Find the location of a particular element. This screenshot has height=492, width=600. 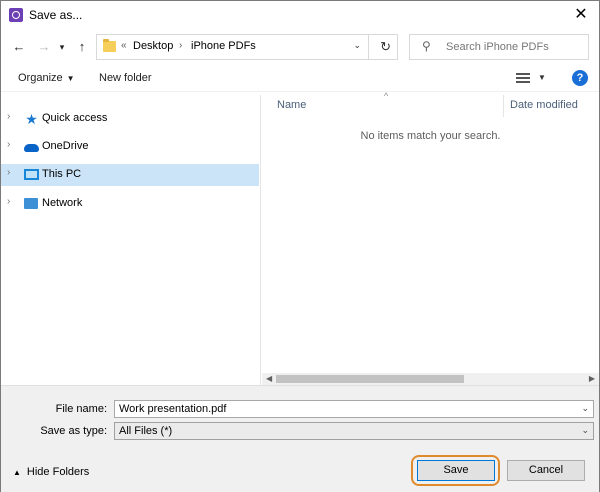

search-box: ⚲ Search iPhone PDFs is located at coordinates (499, 47).